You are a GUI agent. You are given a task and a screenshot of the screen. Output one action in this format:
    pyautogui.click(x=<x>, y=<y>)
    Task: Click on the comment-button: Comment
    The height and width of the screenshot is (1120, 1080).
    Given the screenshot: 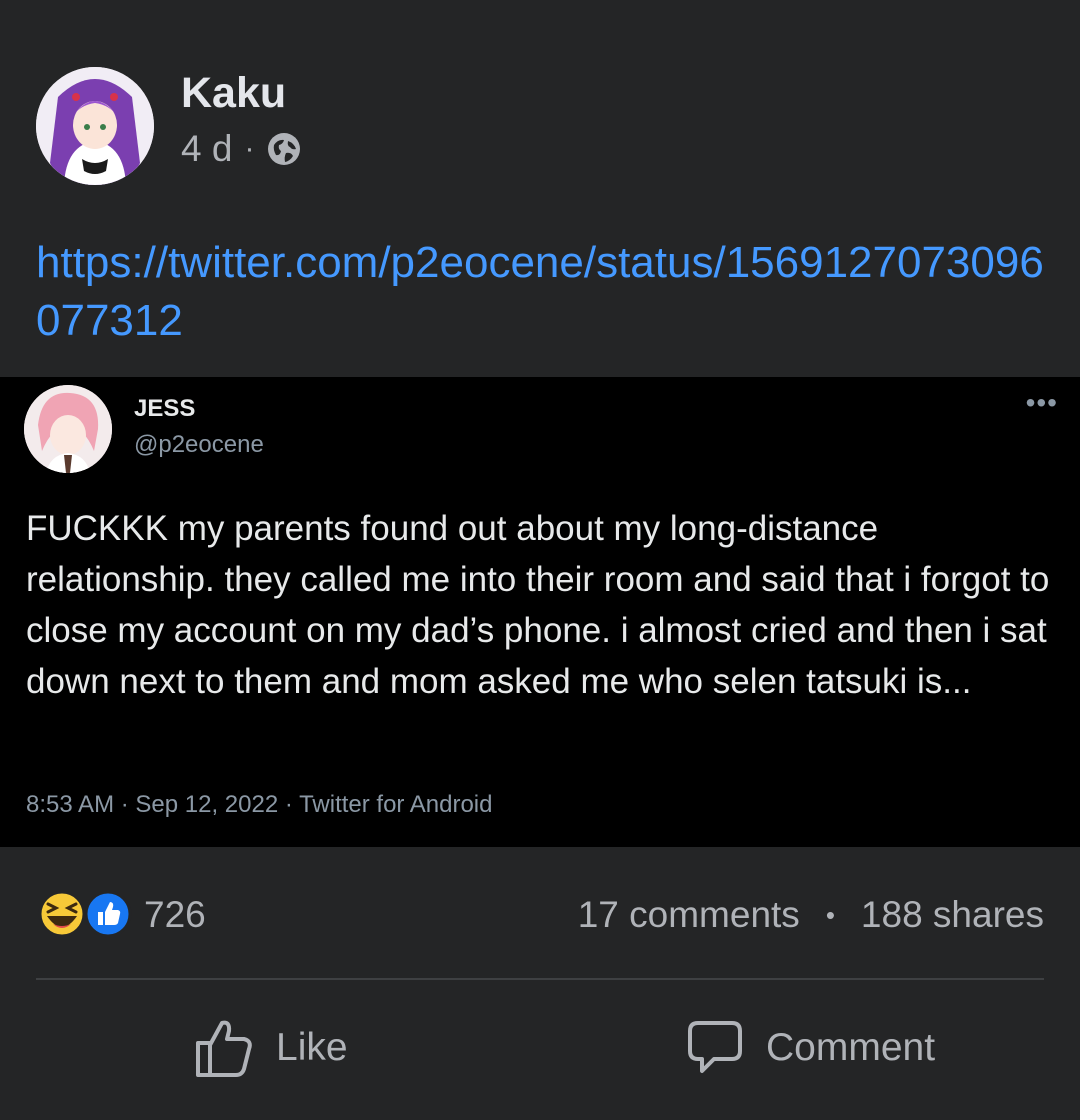 What is the action you would take?
    pyautogui.click(x=810, y=1048)
    